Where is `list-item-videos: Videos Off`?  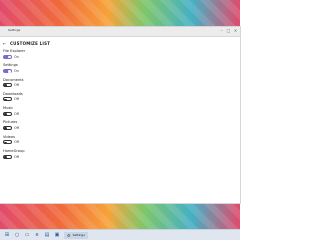 list-item-videos: Videos Off is located at coordinates (121, 142).